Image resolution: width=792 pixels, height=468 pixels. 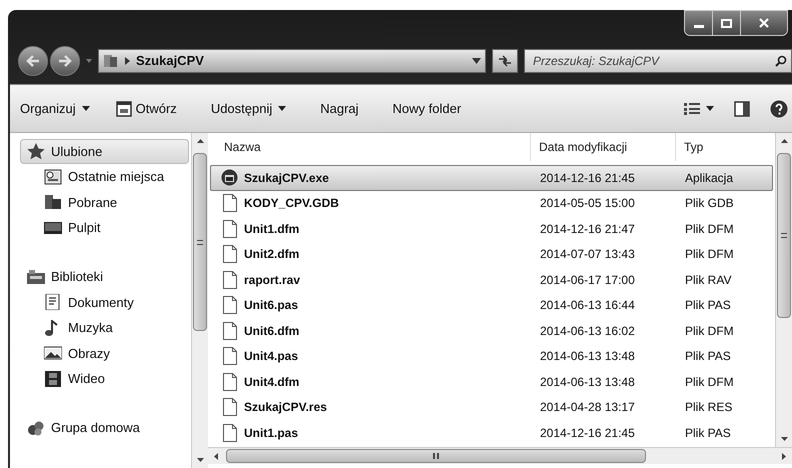 What do you see at coordinates (53, 176) in the screenshot?
I see `clock-folder-icon` at bounding box center [53, 176].